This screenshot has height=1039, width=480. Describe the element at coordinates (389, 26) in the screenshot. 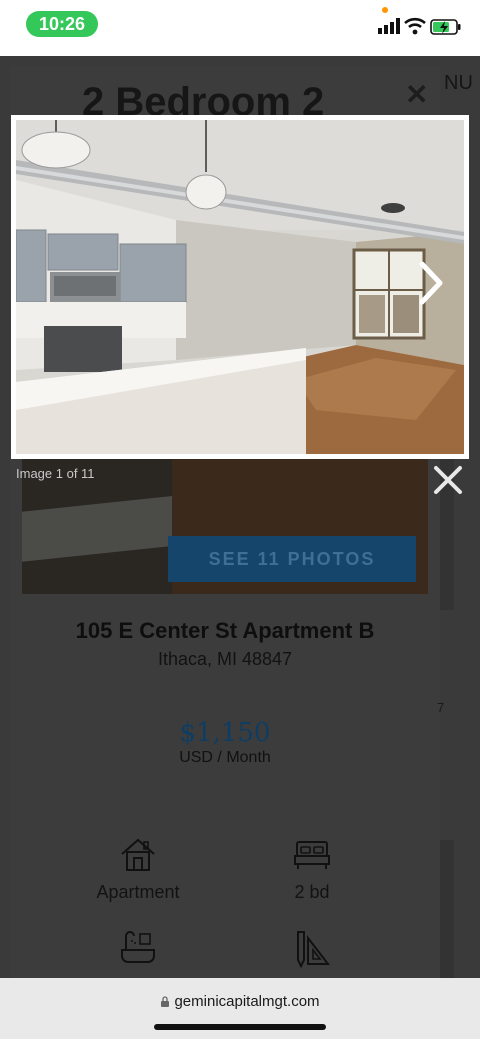

I see `cellular-signal-icon` at that location.